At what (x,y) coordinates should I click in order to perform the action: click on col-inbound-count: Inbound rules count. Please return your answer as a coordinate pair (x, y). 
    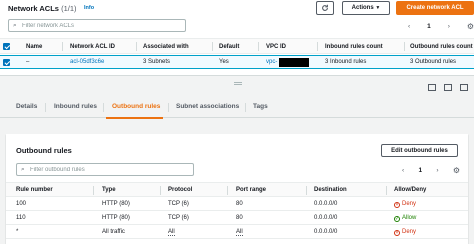
    Looking at the image, I should click on (354, 47).